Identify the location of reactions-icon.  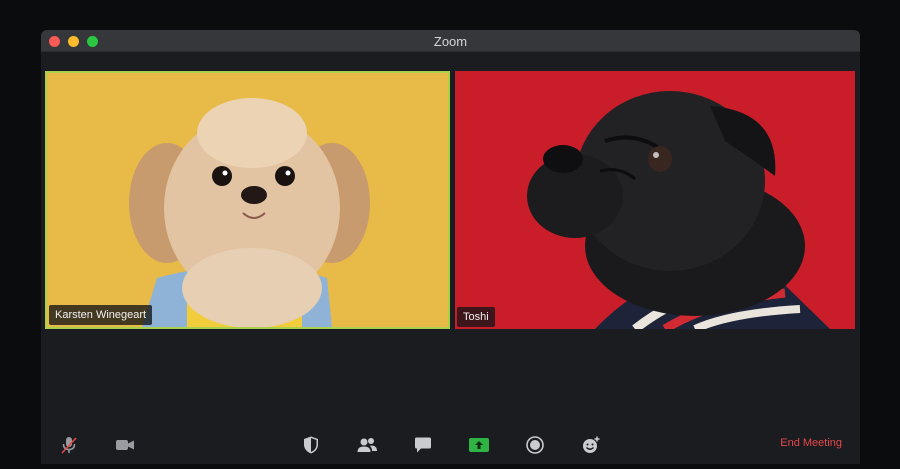
(591, 444).